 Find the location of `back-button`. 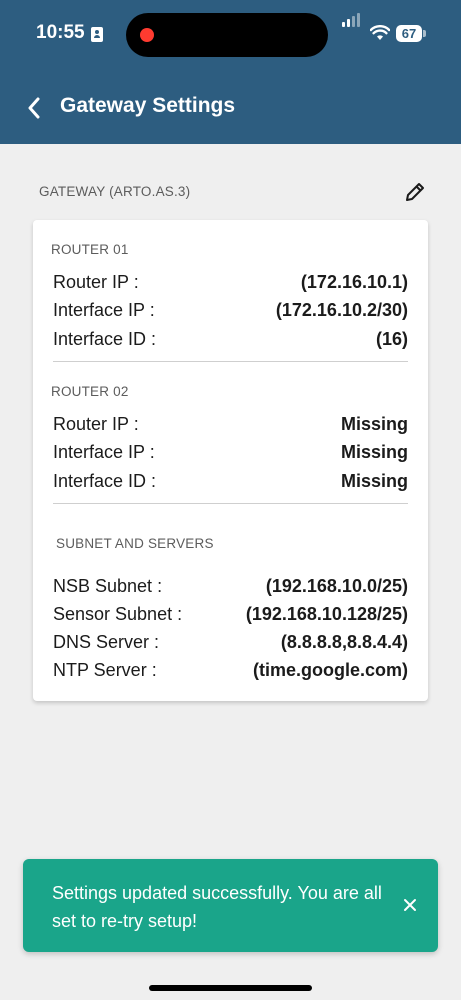

back-button is located at coordinates (34, 108).